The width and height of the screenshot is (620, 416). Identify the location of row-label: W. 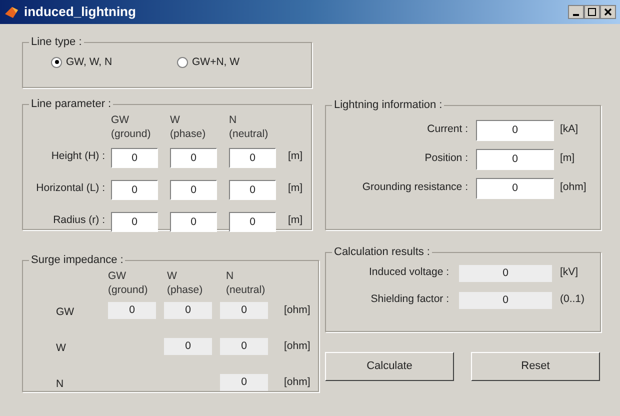
(61, 348).